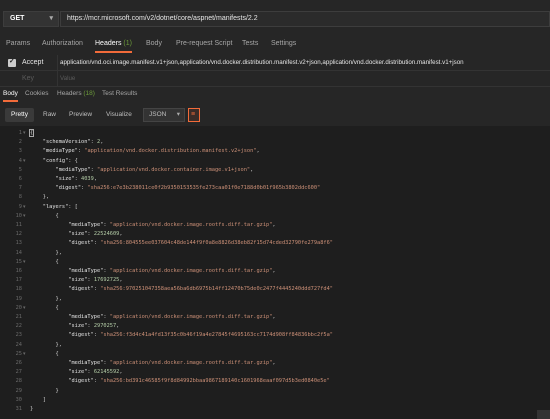 Image resolution: width=550 pixels, height=419 pixels. Describe the element at coordinates (18, 335) in the screenshot. I see `line-number: 23` at that location.